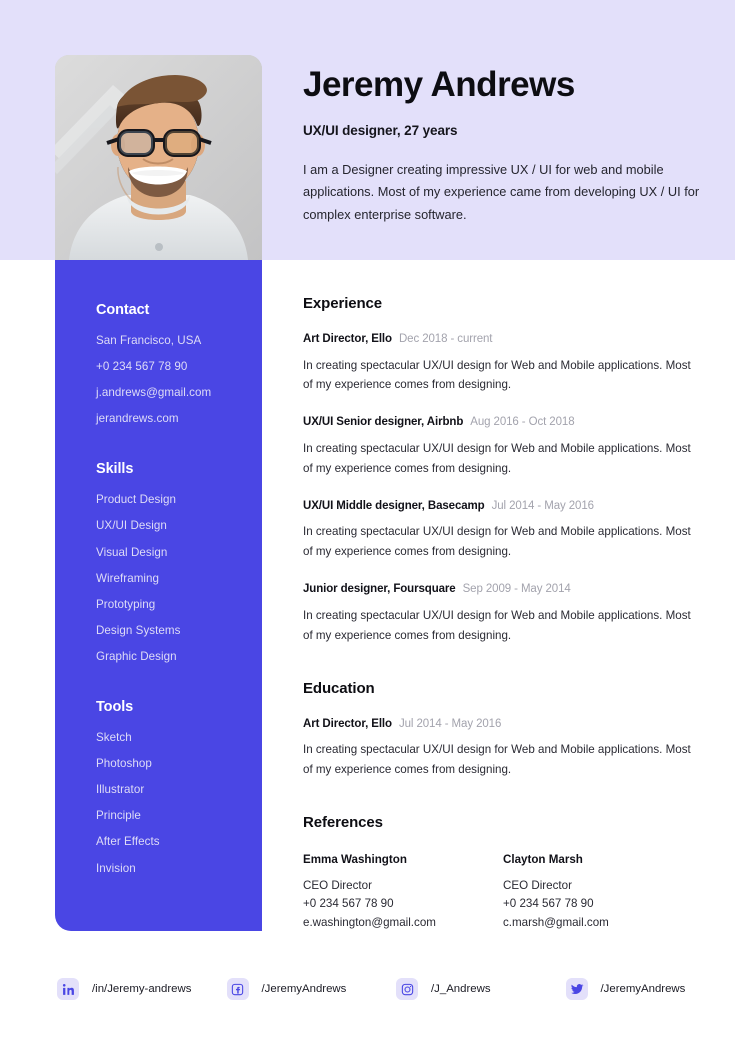  Describe the element at coordinates (439, 84) in the screenshot. I see `page-title: Jeremy Andrews` at that location.